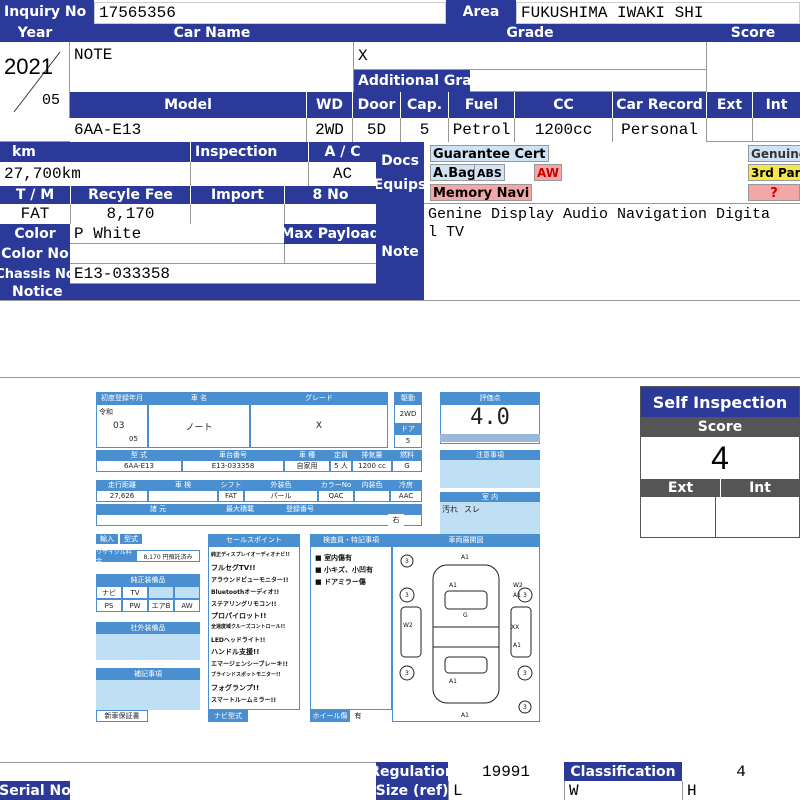  What do you see at coordinates (238, 640) in the screenshot?
I see `sales-item: LEDヘッドライト!!` at bounding box center [238, 640].